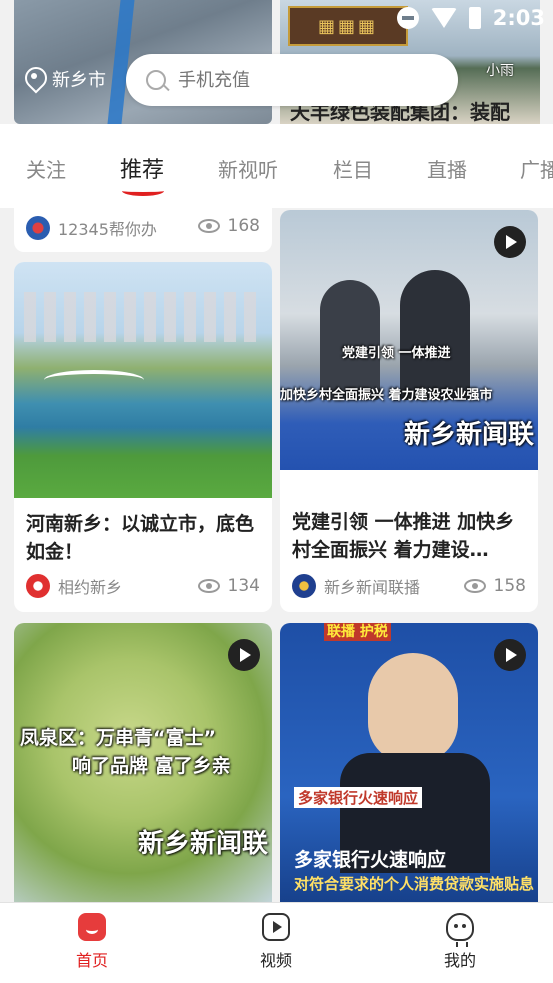 This screenshot has width=553, height=983. I want to click on feed-card-partial: 12345帮你办 168, so click(143, 230).